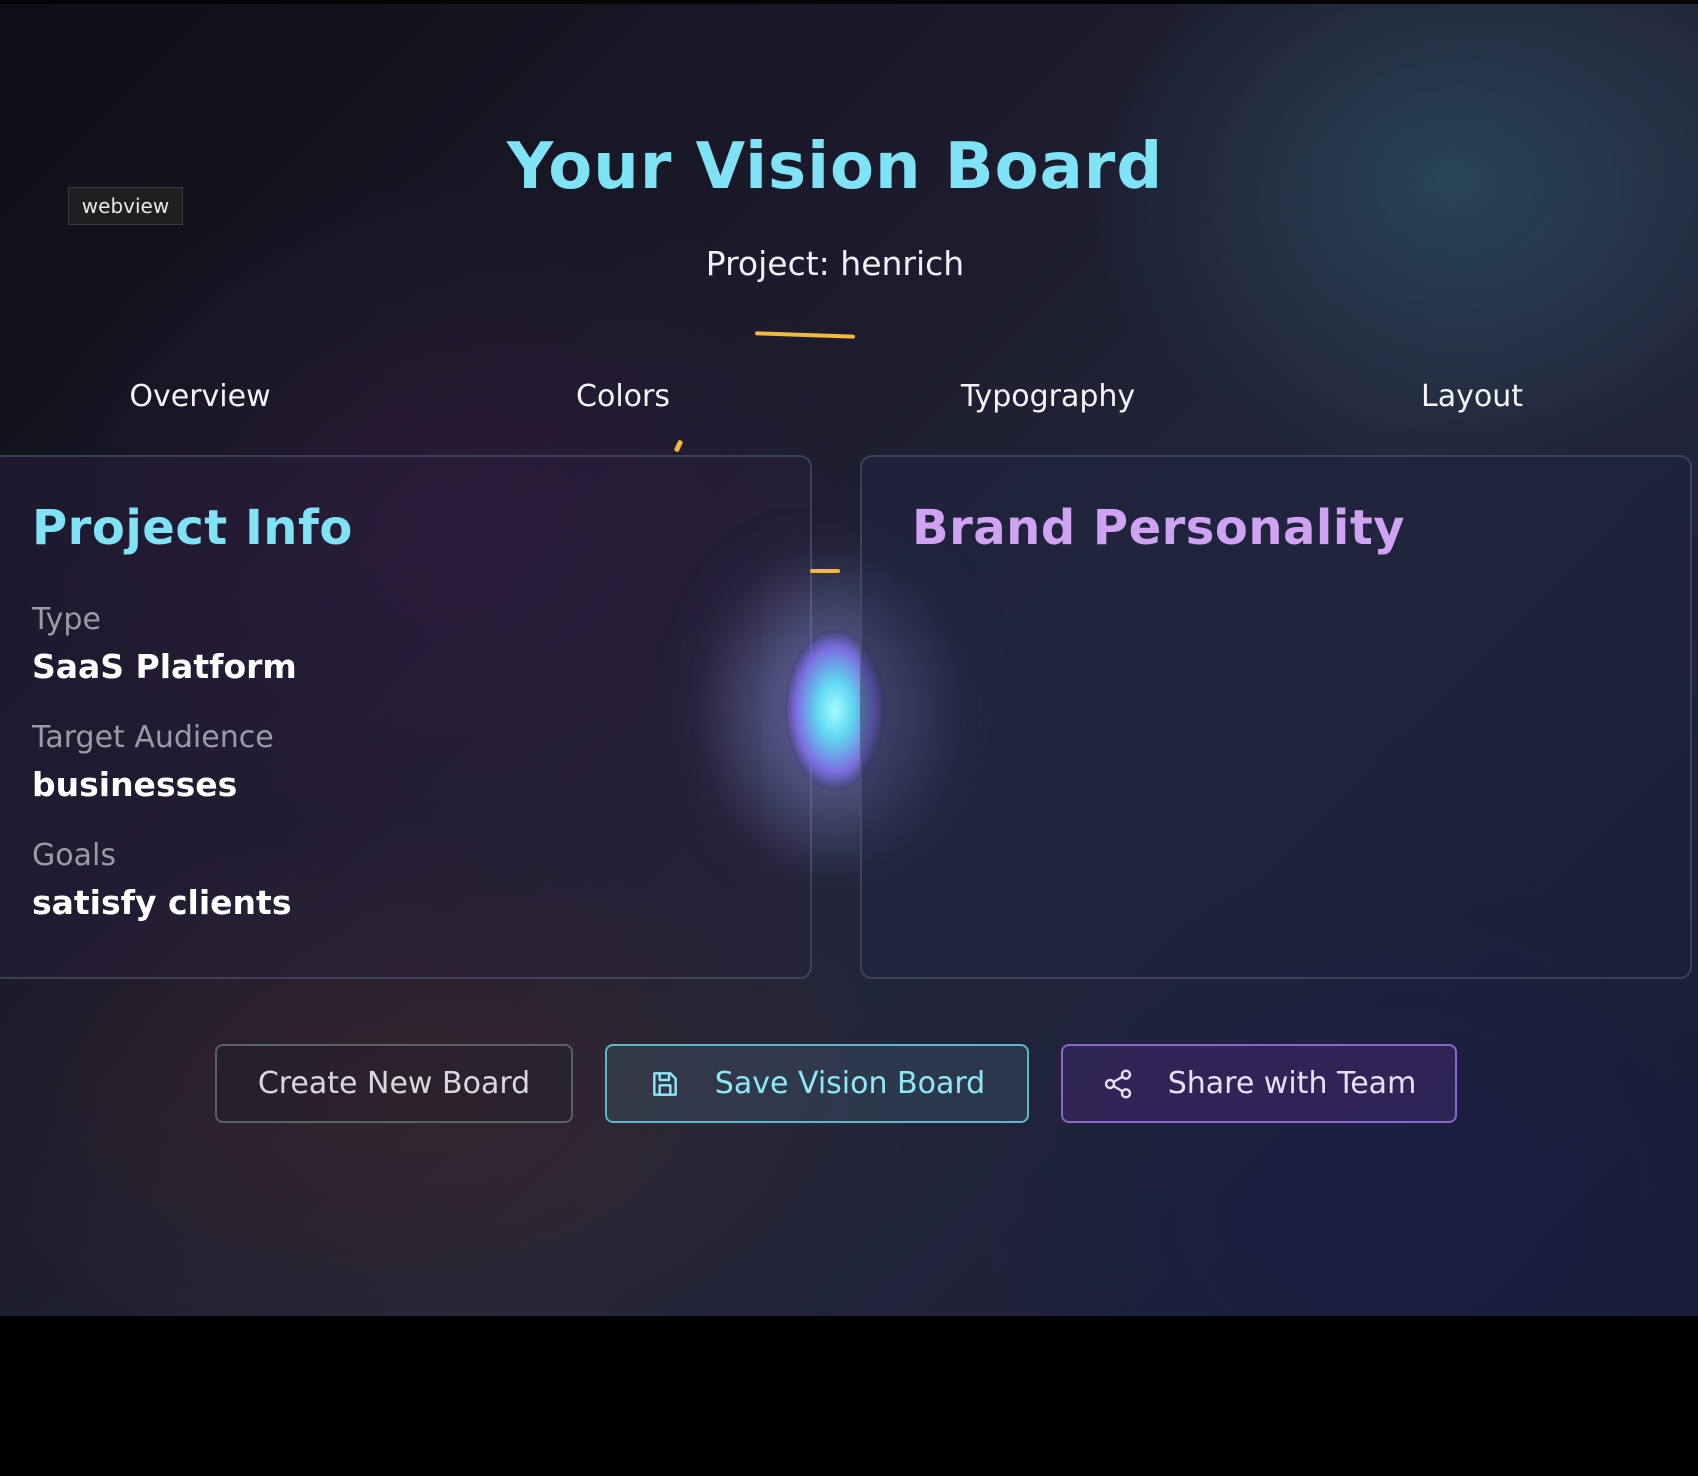 This screenshot has height=1476, width=1698. I want to click on tab-bar: Overview Colors Typography Layout, so click(849, 397).